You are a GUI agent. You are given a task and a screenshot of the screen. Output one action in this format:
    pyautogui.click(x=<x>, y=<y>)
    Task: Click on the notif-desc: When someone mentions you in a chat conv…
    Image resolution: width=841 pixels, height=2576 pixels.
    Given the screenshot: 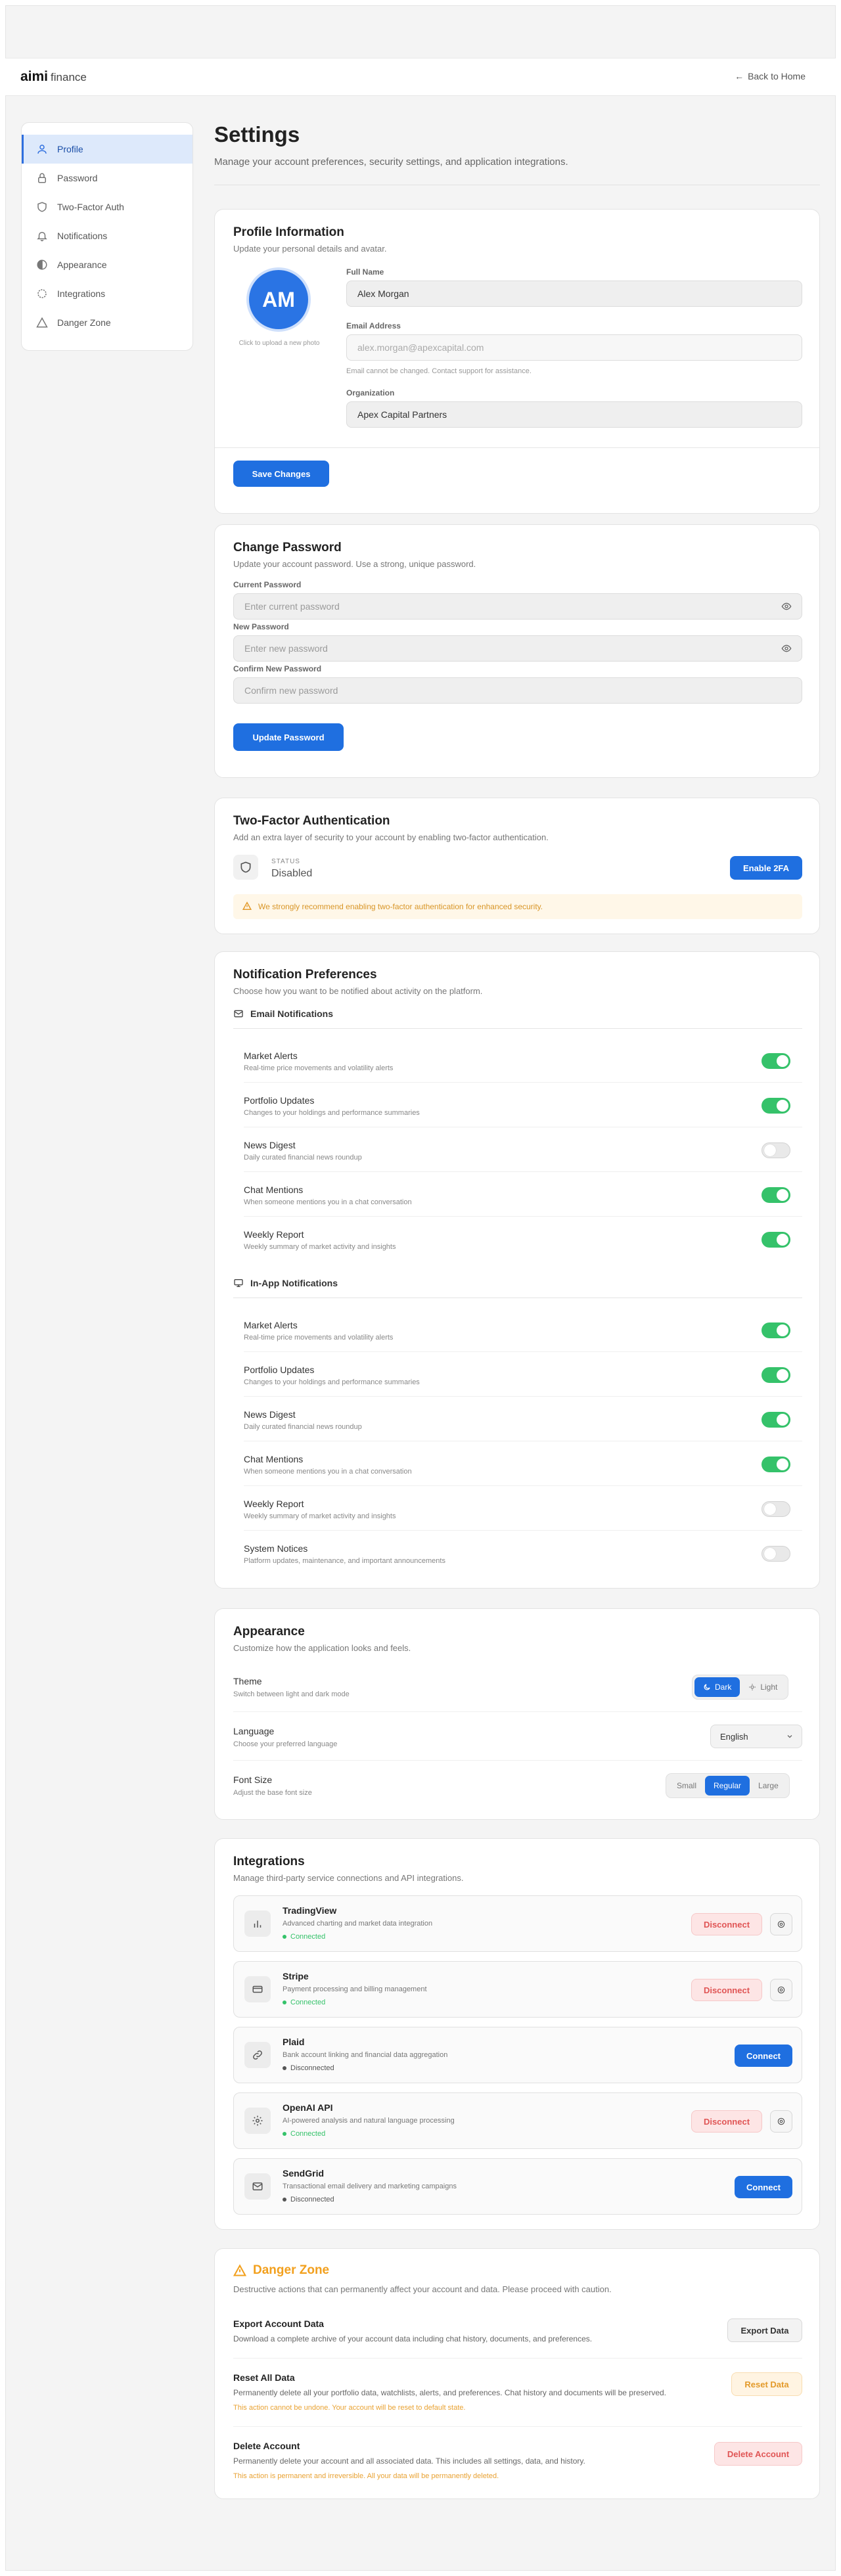 What is the action you would take?
    pyautogui.click(x=328, y=1472)
    